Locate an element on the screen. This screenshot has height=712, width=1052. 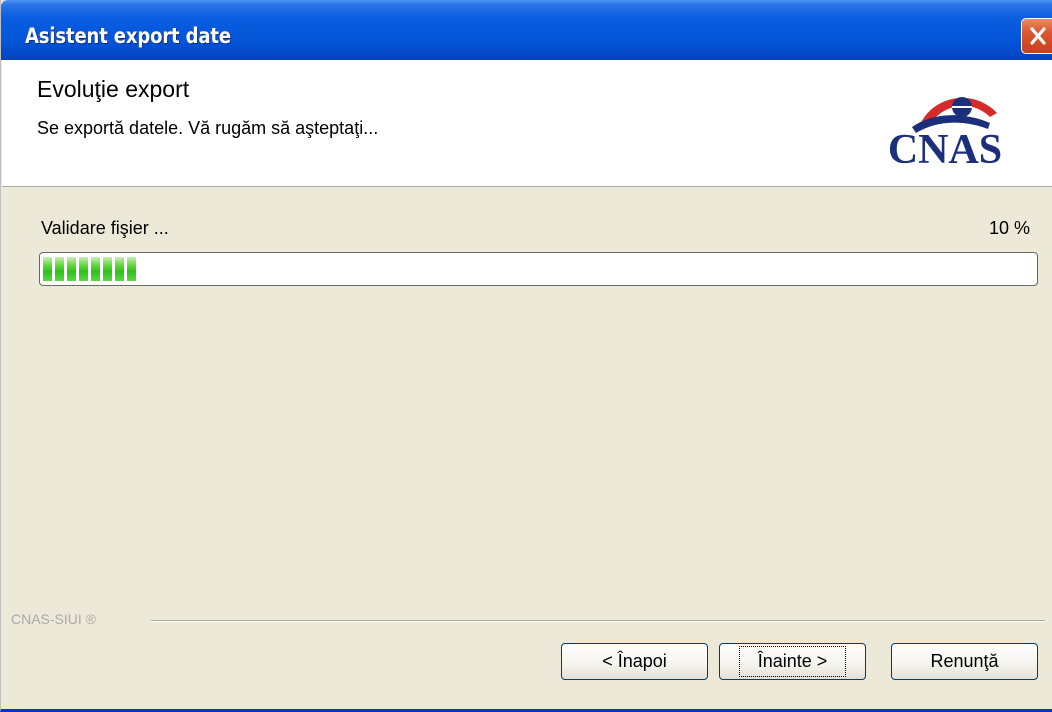
next-button-label: Înainte > is located at coordinates (792, 661).